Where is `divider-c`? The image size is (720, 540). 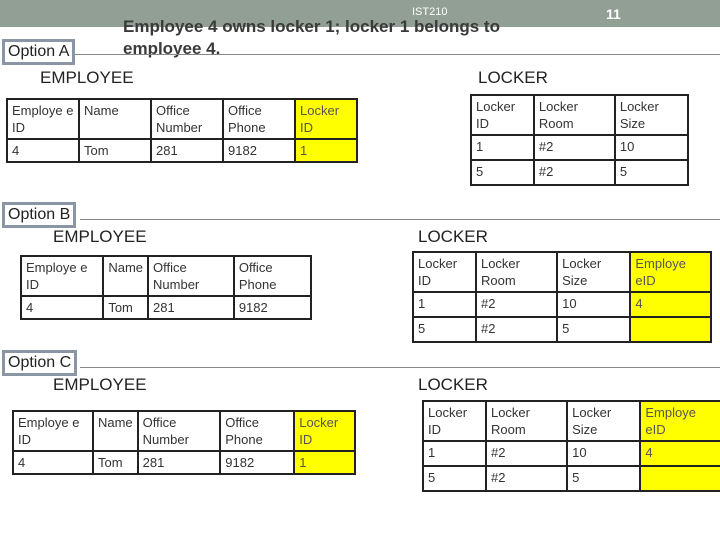
divider-c is located at coordinates (400, 367).